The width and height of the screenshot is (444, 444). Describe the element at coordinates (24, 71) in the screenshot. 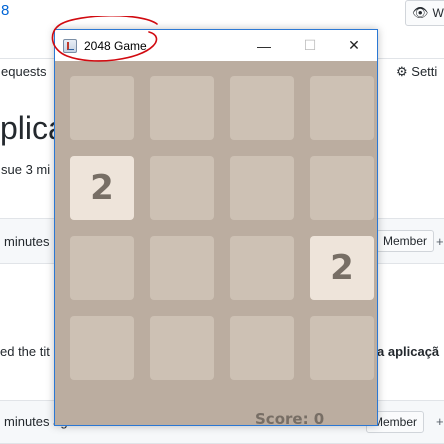

I see `tab-pull-requests: equests` at that location.